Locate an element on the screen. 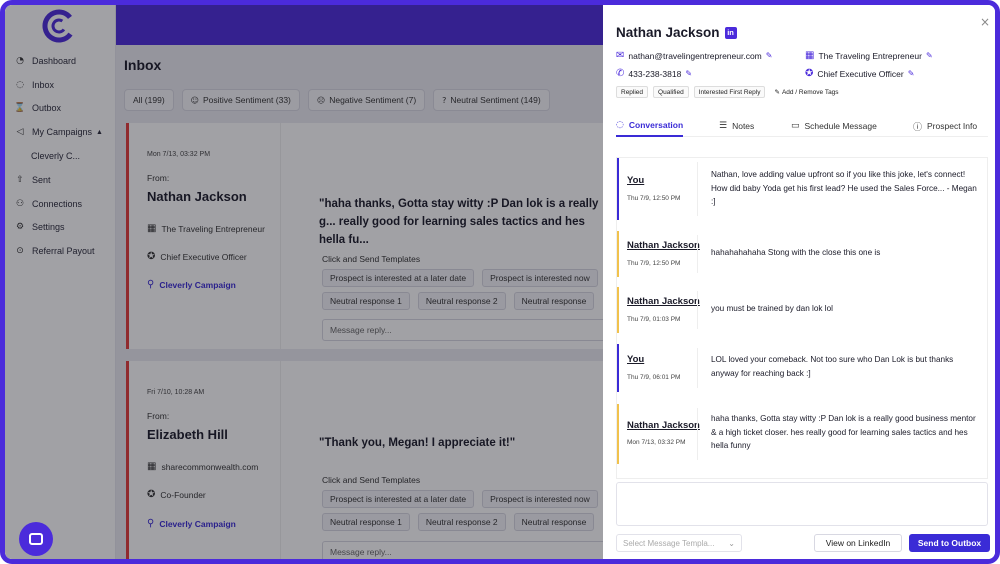 Image resolution: width=1000 pixels, height=564 pixels. notes-icon: ☰ is located at coordinates (723, 126).